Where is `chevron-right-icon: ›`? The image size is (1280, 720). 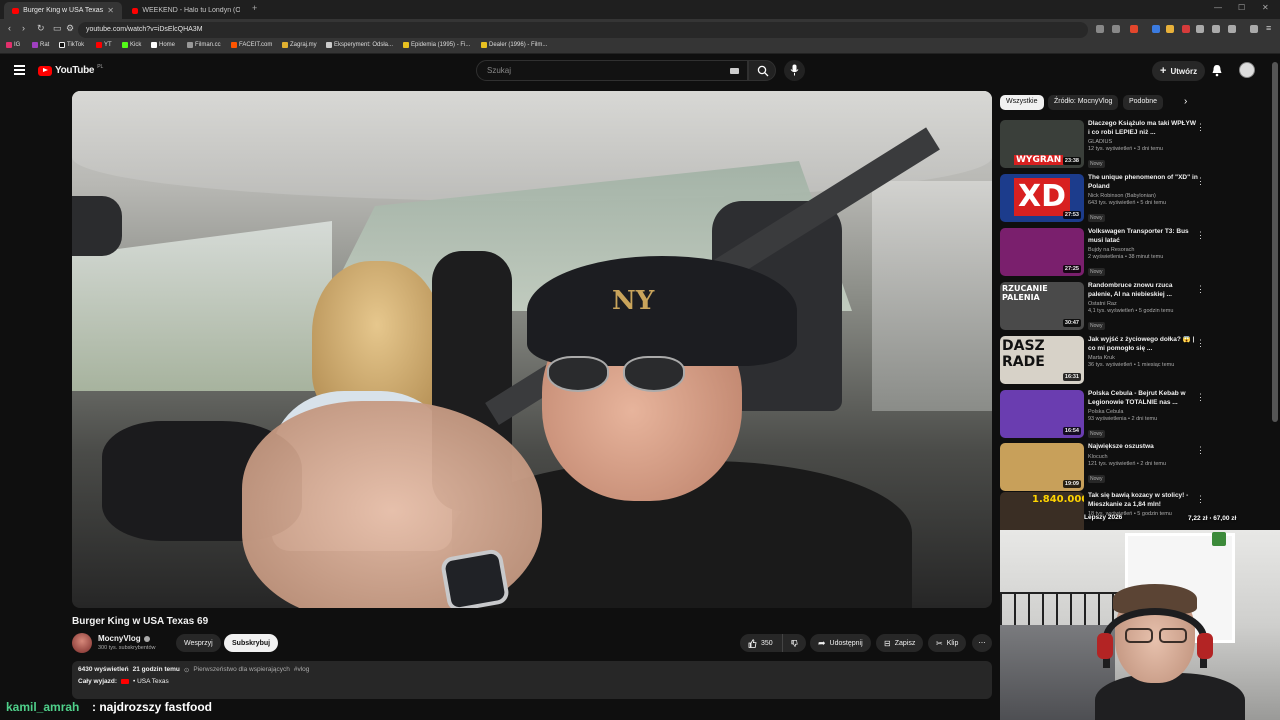
chevron-right-icon: › is located at coordinates (1185, 101).